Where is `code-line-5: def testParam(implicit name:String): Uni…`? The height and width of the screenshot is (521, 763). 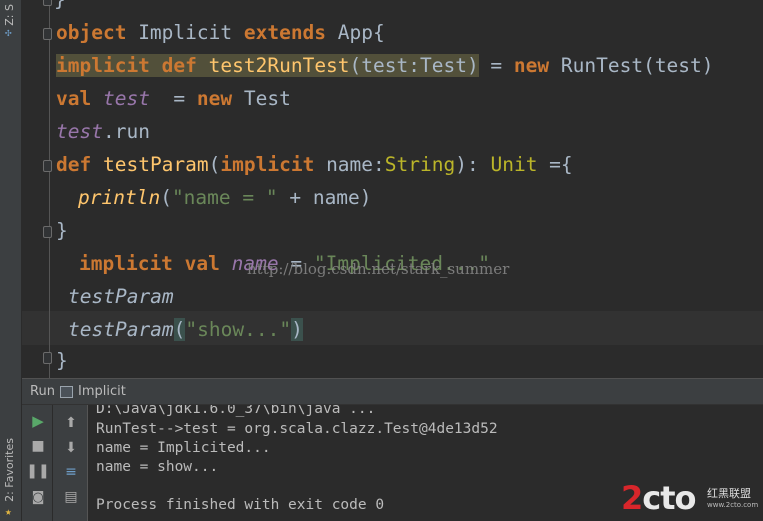
code-line-5: def testParam(implicit name:String): Uni… is located at coordinates (314, 164).